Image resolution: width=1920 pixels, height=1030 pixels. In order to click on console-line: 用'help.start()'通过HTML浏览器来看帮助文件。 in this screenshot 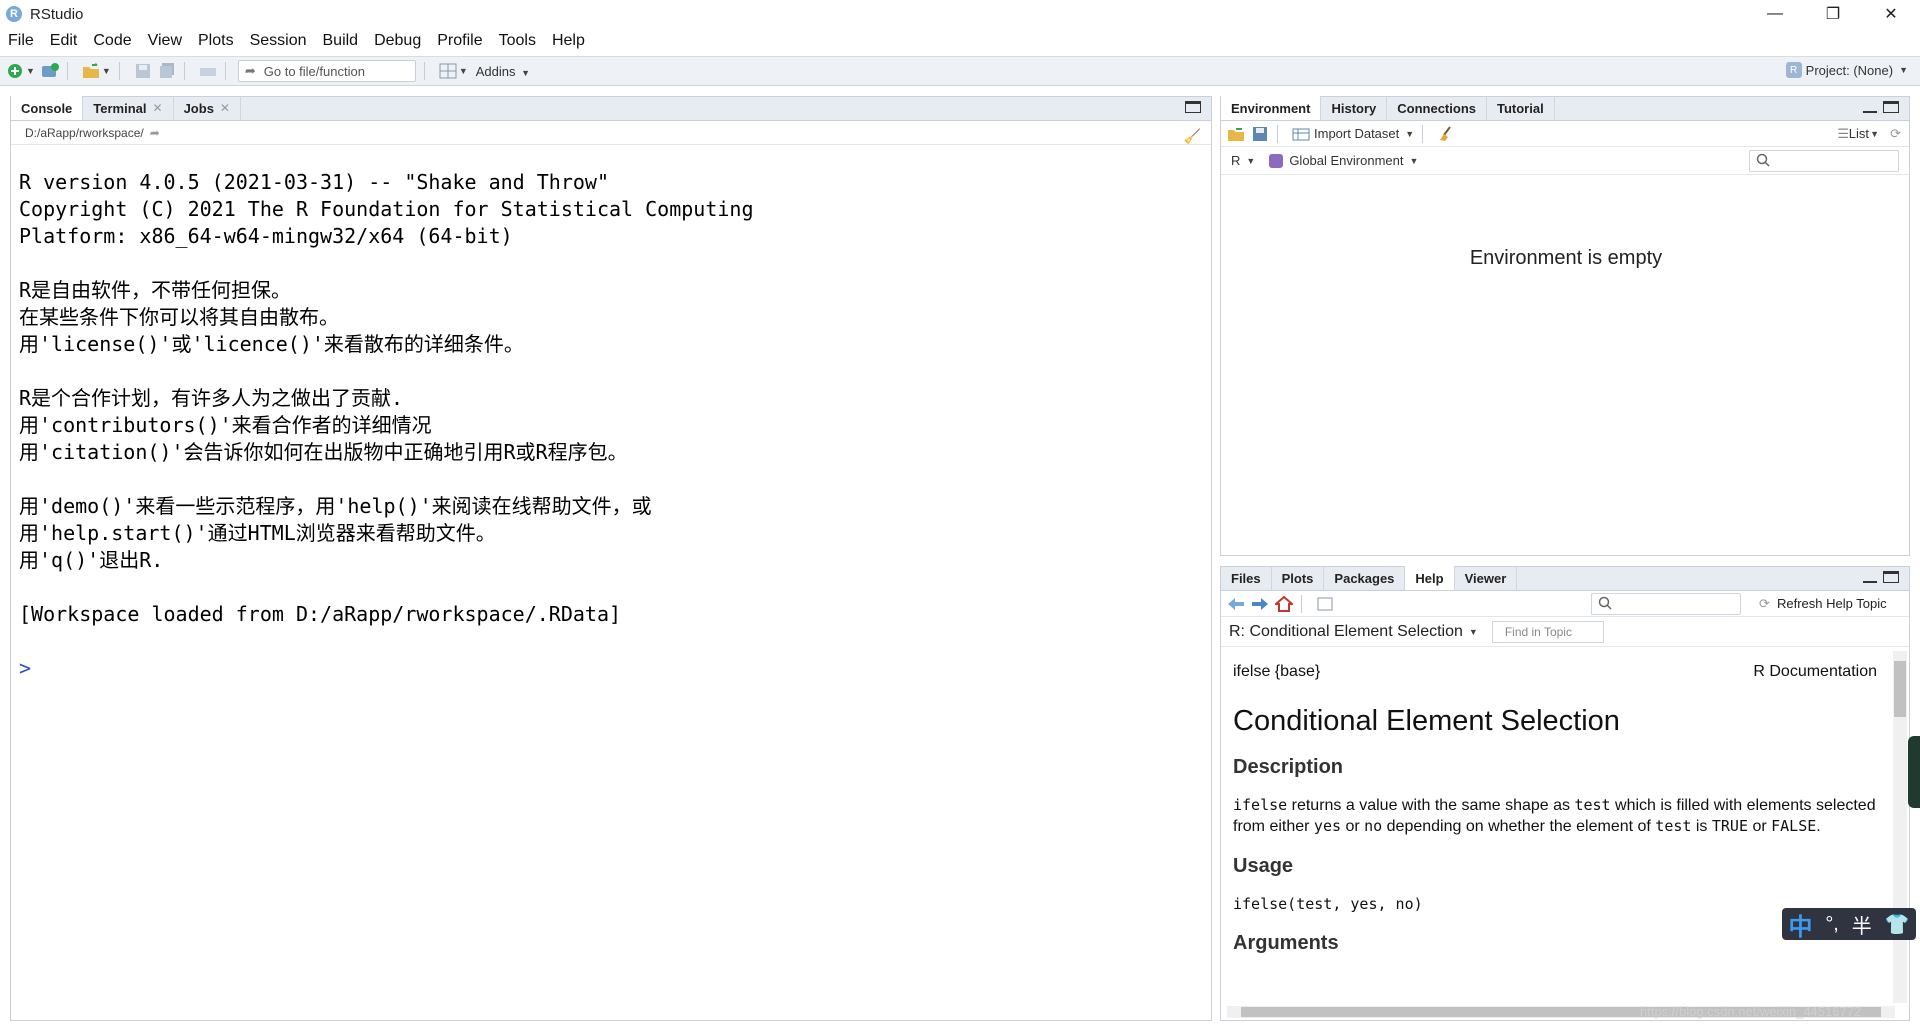, I will do `click(257, 533)`.